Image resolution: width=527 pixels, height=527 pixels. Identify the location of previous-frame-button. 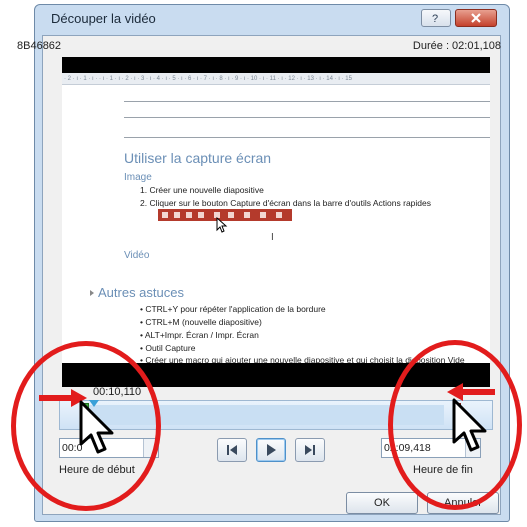
(232, 450).